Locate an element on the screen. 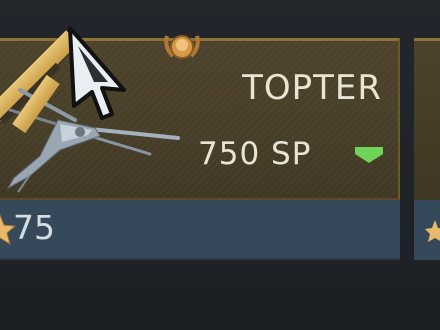  green-chevron-icon is located at coordinates (369, 155).